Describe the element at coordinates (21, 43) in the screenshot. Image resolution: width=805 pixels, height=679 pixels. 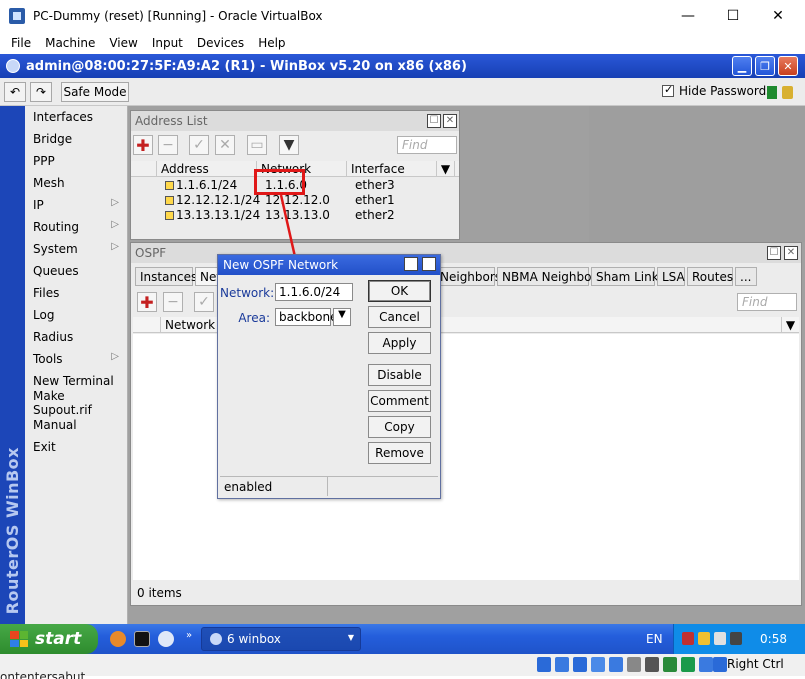
I see `menu-file: File` at that location.